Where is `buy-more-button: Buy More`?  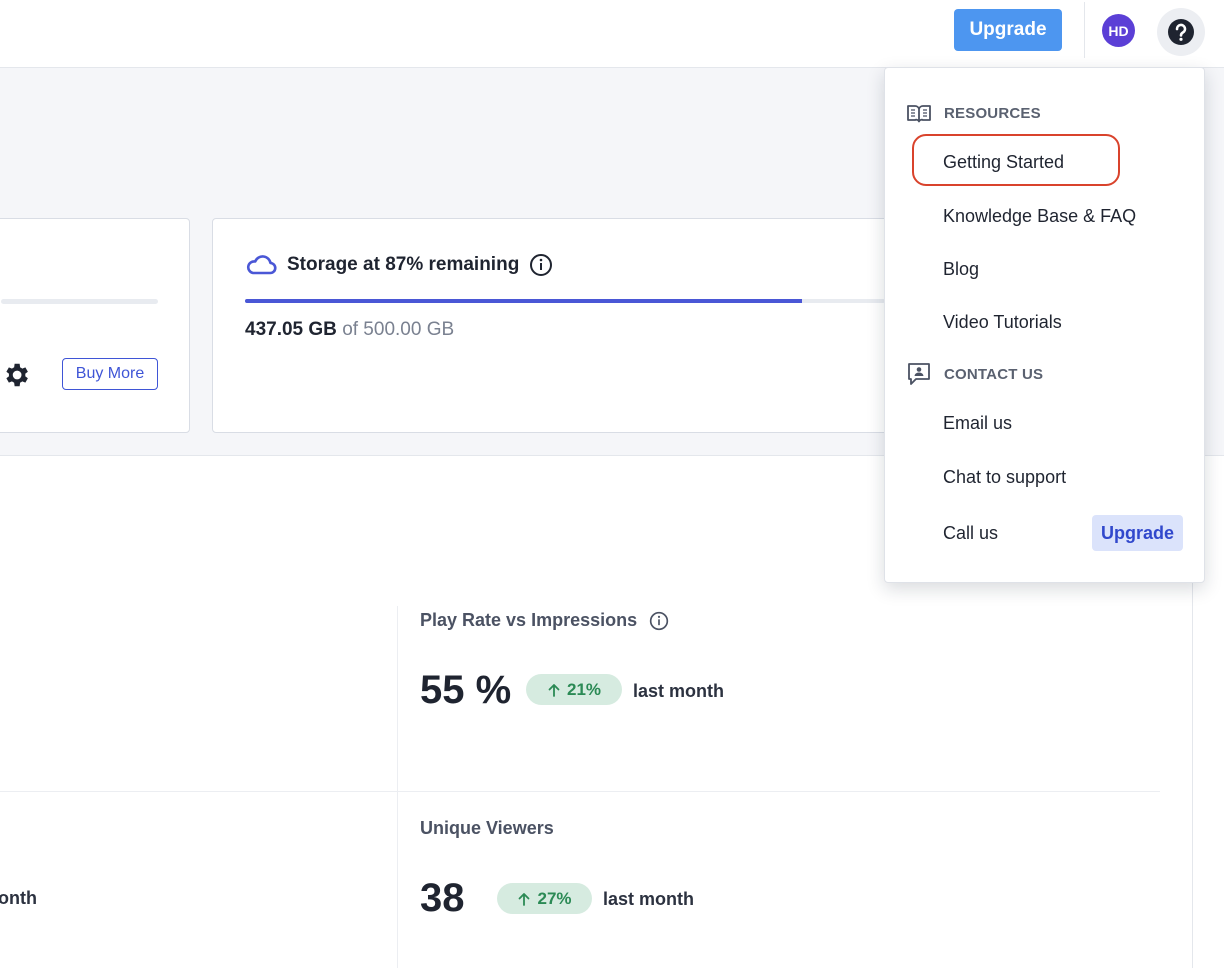 buy-more-button: Buy More is located at coordinates (110, 374).